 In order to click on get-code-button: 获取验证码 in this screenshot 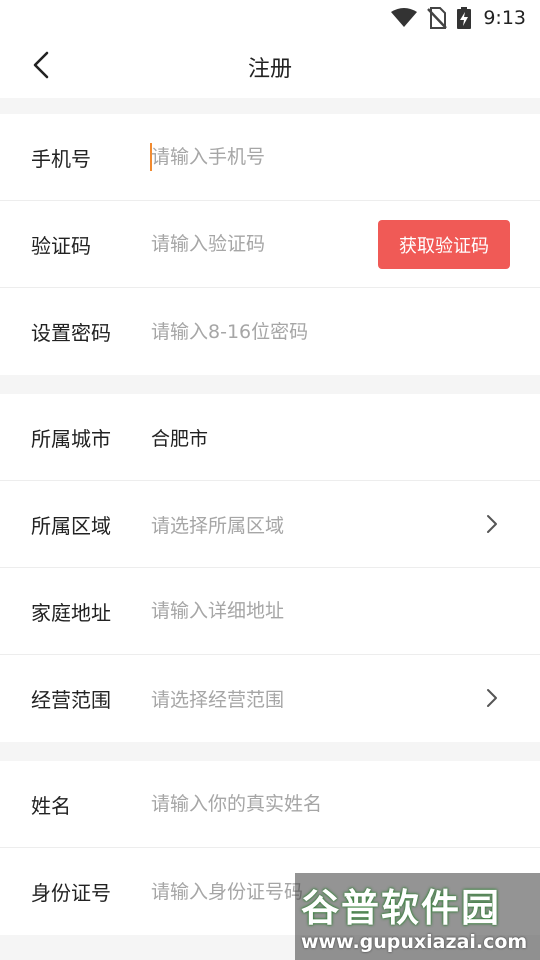, I will do `click(444, 244)`.